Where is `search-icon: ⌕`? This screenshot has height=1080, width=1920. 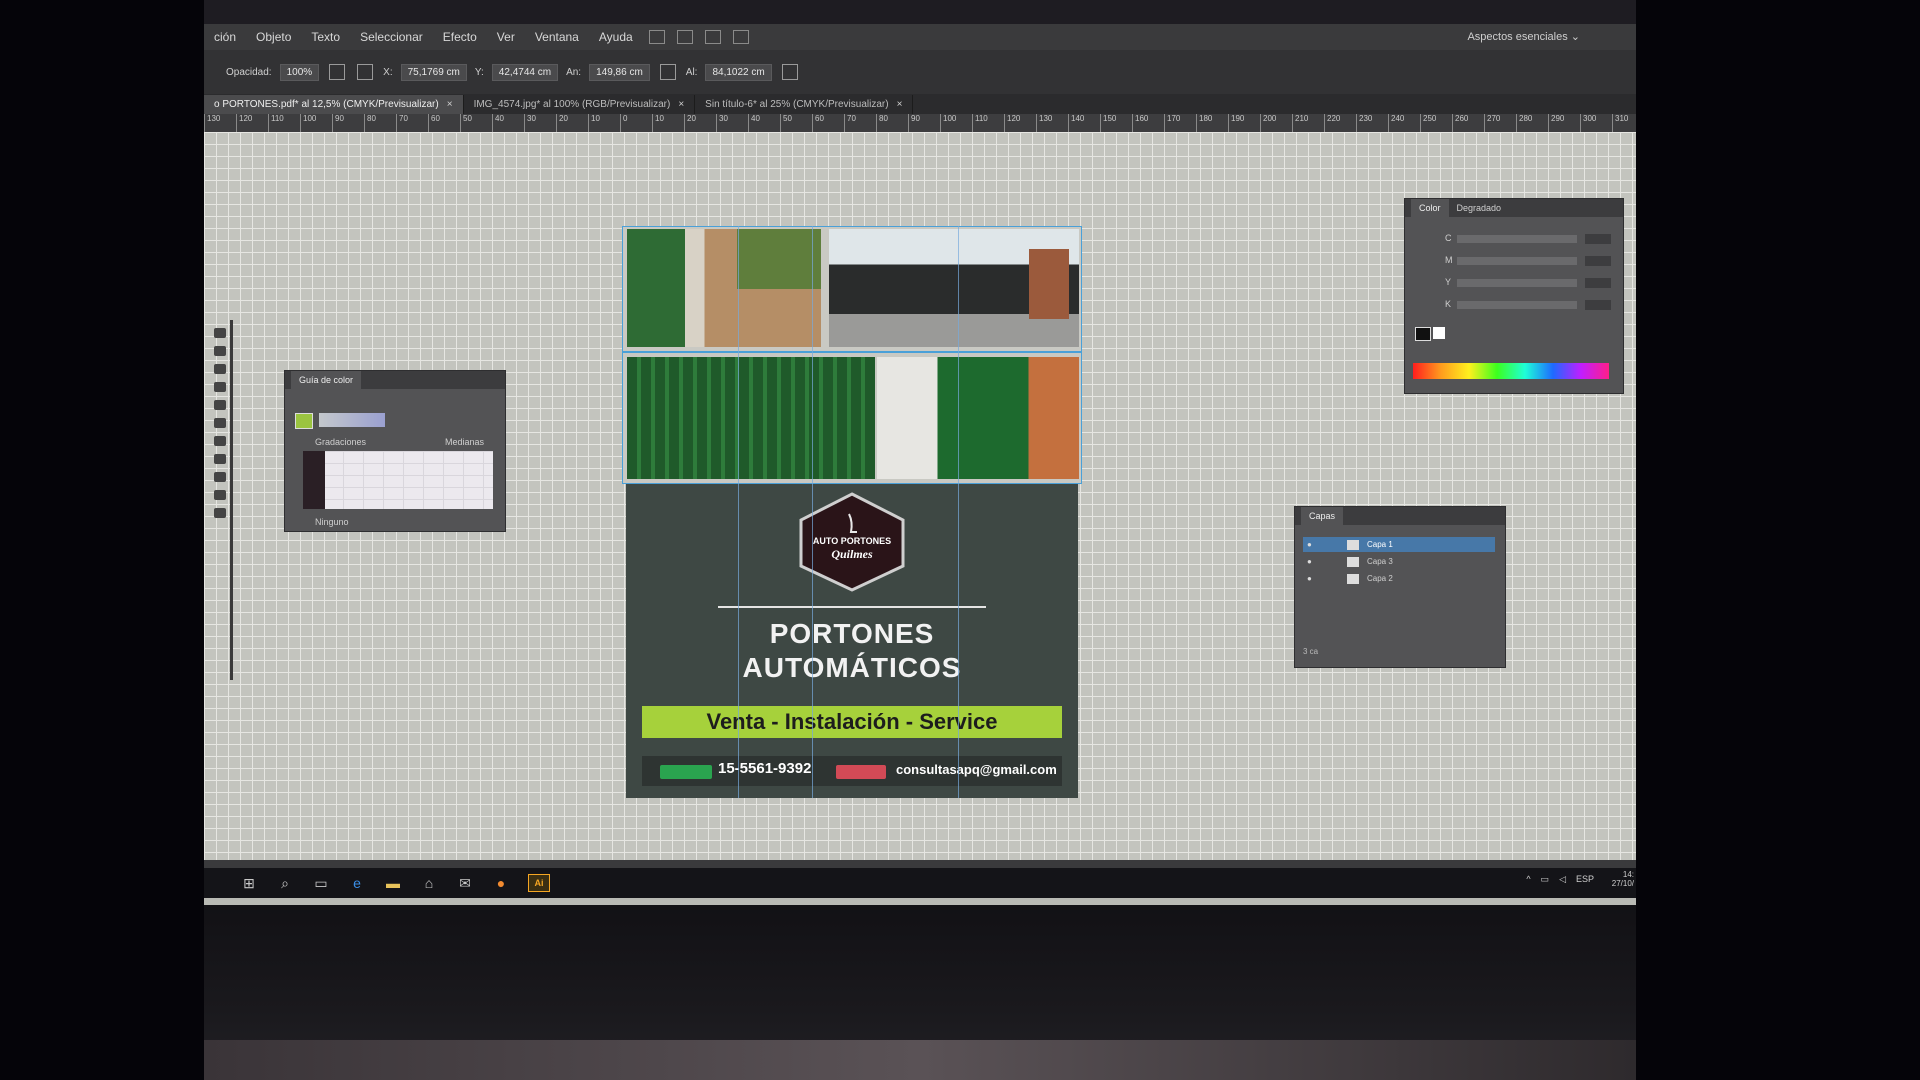 search-icon: ⌕ is located at coordinates (285, 883).